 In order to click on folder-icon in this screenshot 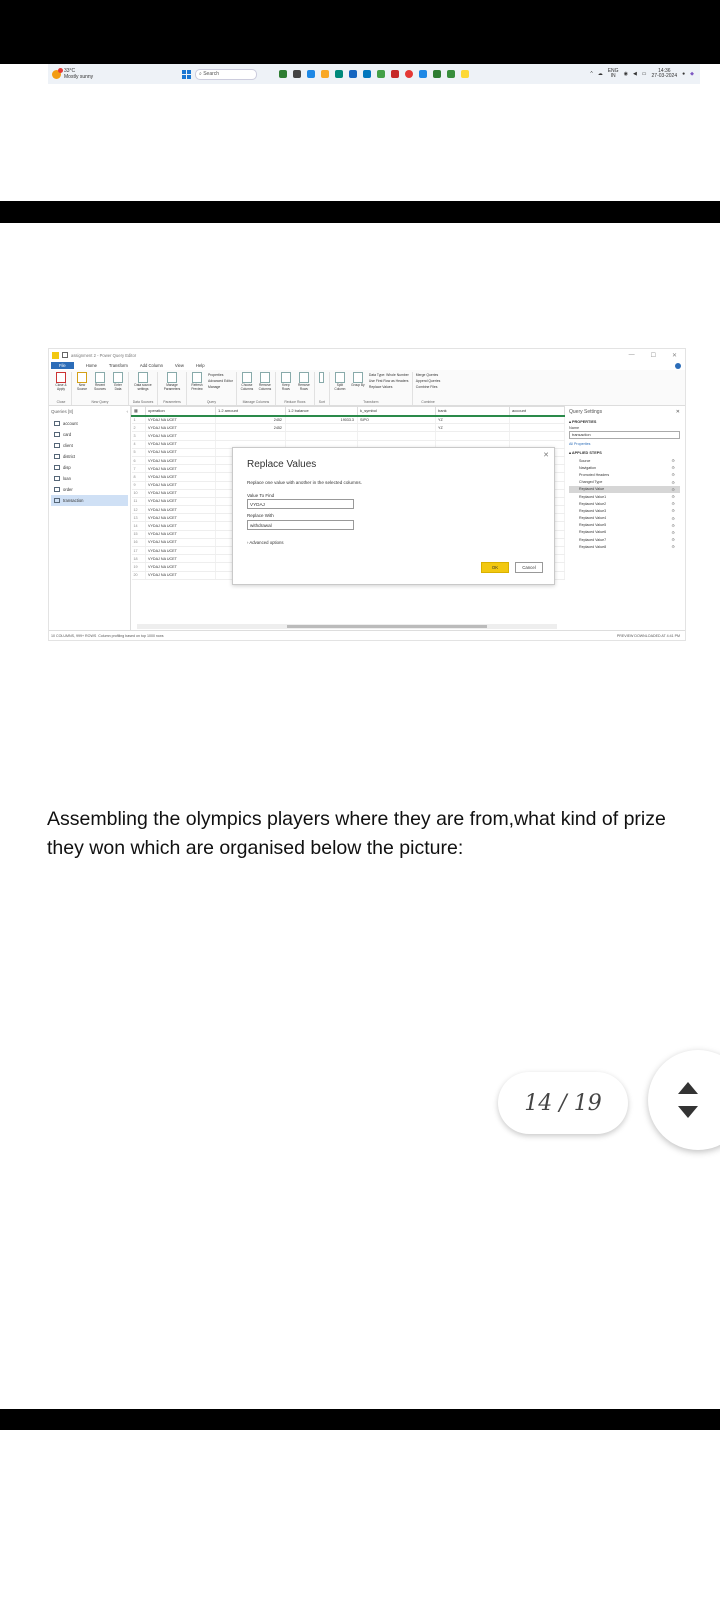, I will do `click(325, 74)`.